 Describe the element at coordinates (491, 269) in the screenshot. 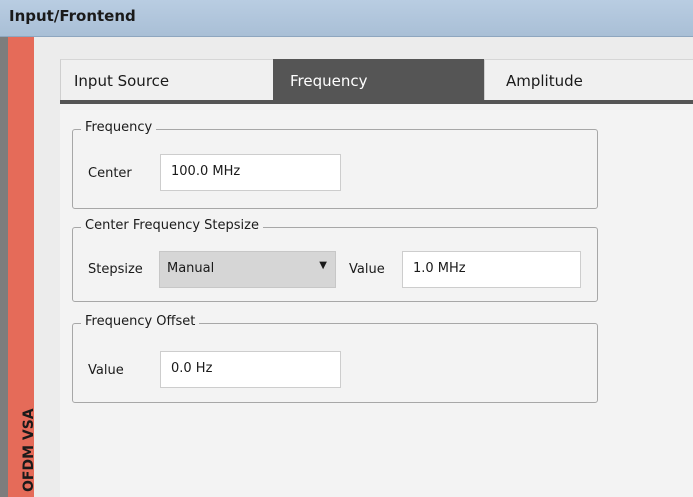

I see `stepsize-value-input: 1.0 MHz` at that location.